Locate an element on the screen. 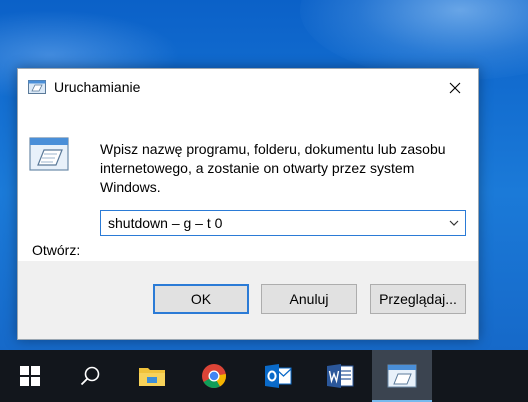  word-icon is located at coordinates (340, 376).